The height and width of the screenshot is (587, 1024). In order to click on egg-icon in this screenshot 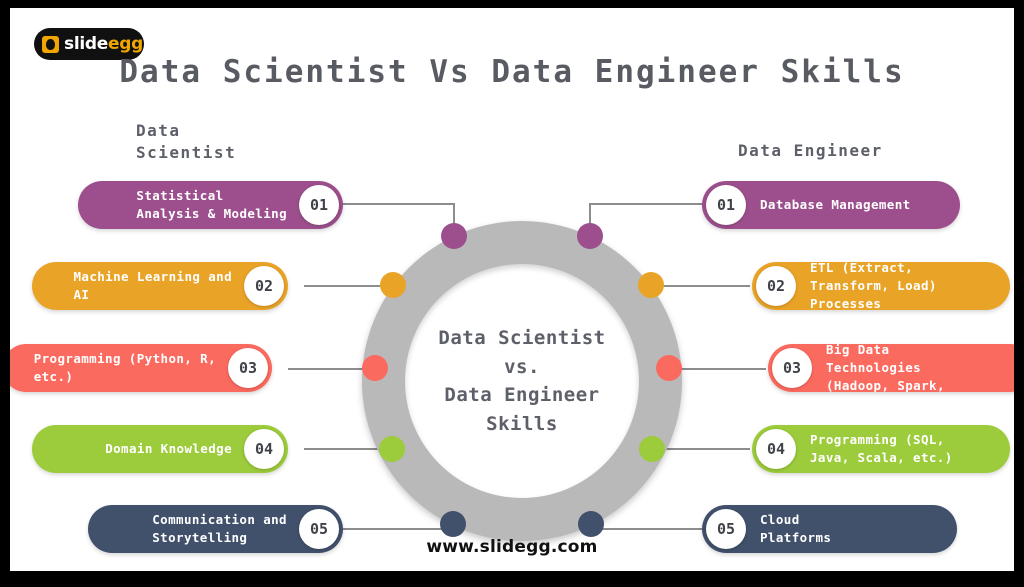, I will do `click(50, 44)`.